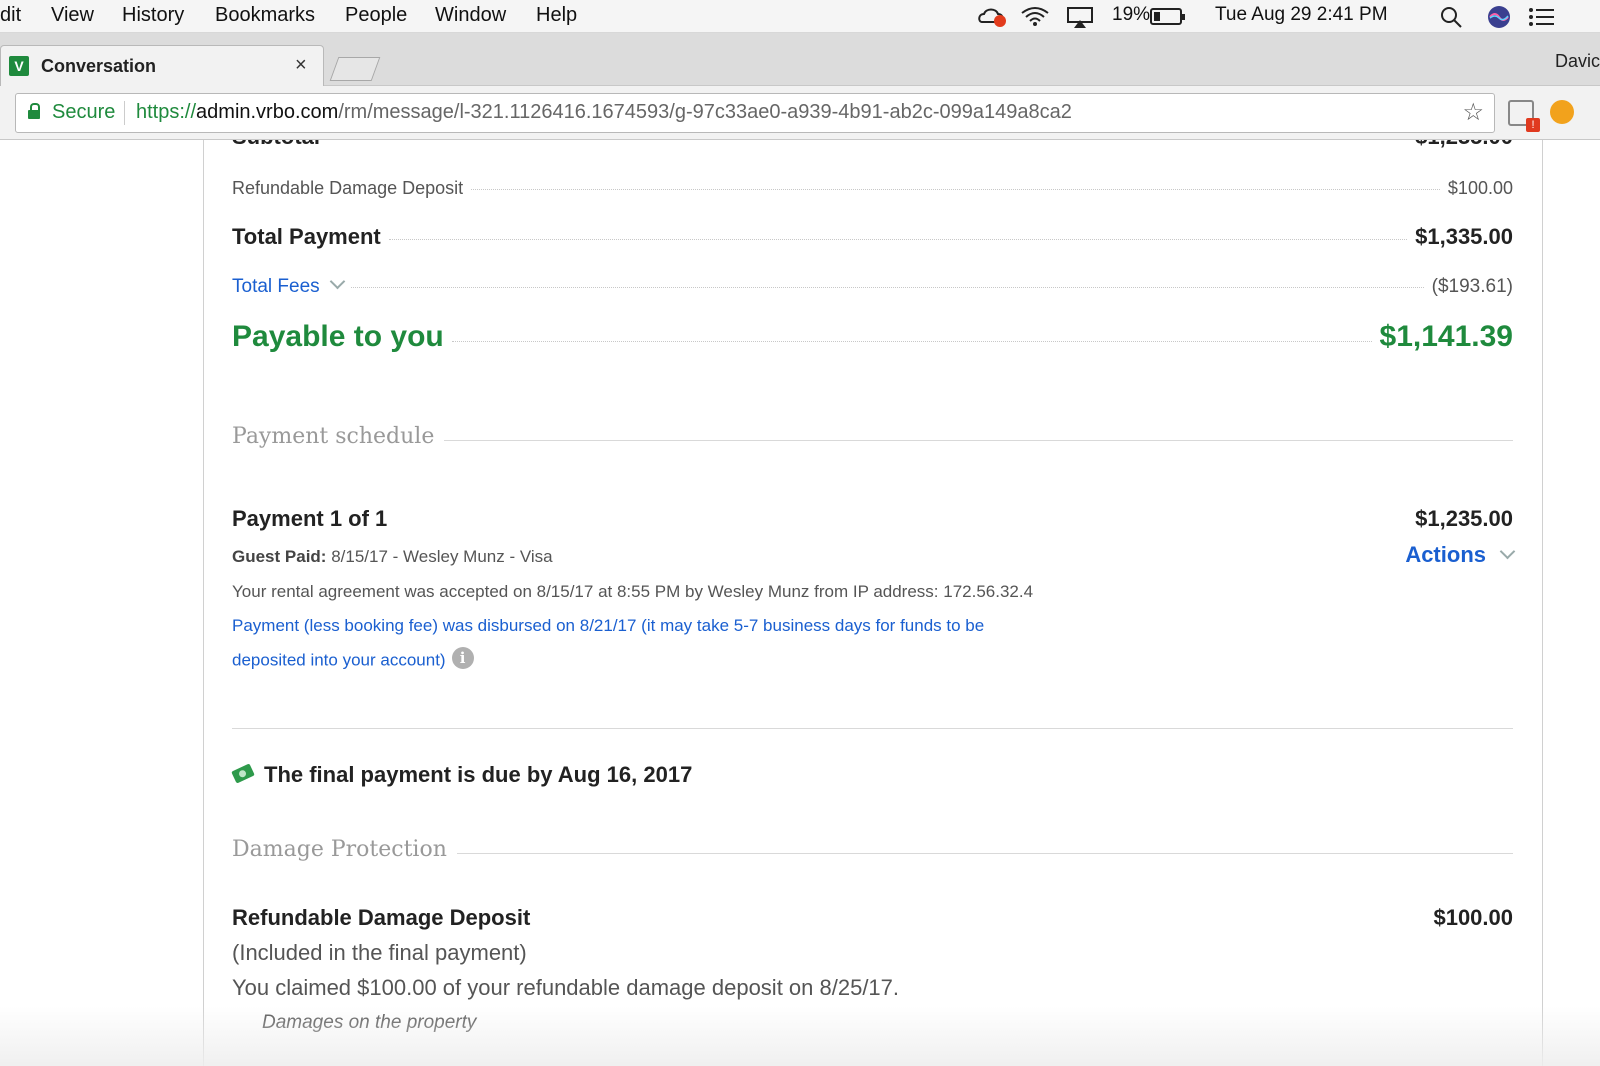  Describe the element at coordinates (379, 952) in the screenshot. I see `included-note: (Included in the final payment)` at that location.